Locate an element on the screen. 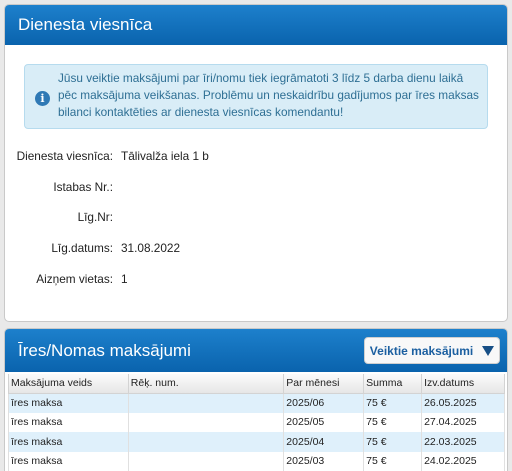  field-label: Aizņem vietas: is located at coordinates (74, 279).